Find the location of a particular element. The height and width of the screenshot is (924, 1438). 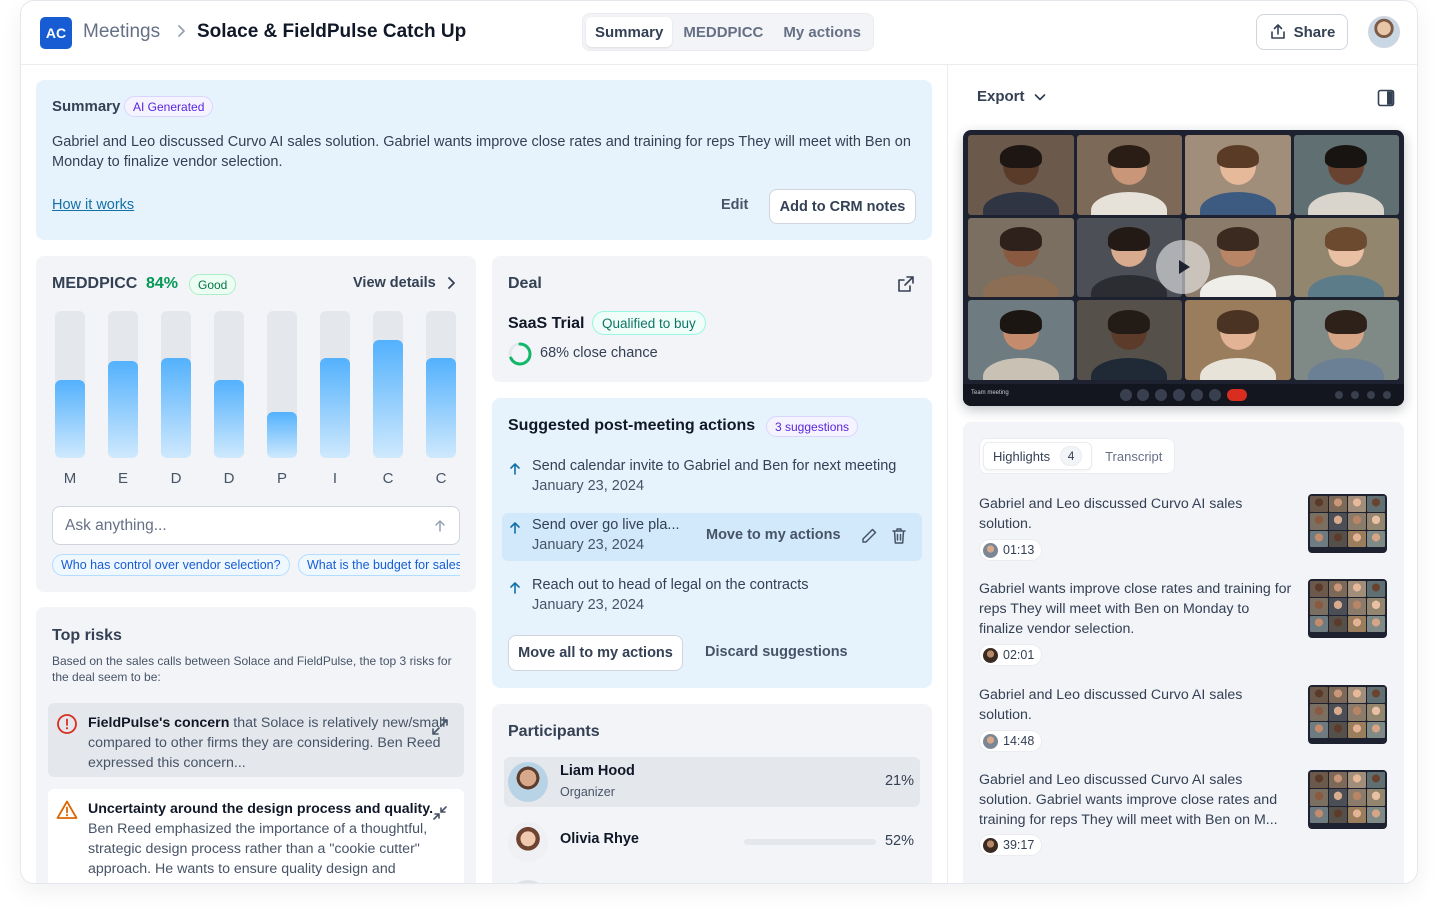

tab-my-actions: My actions is located at coordinates (822, 32).